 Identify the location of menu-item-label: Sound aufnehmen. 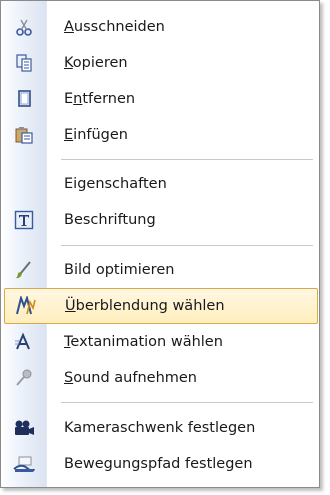
(130, 378).